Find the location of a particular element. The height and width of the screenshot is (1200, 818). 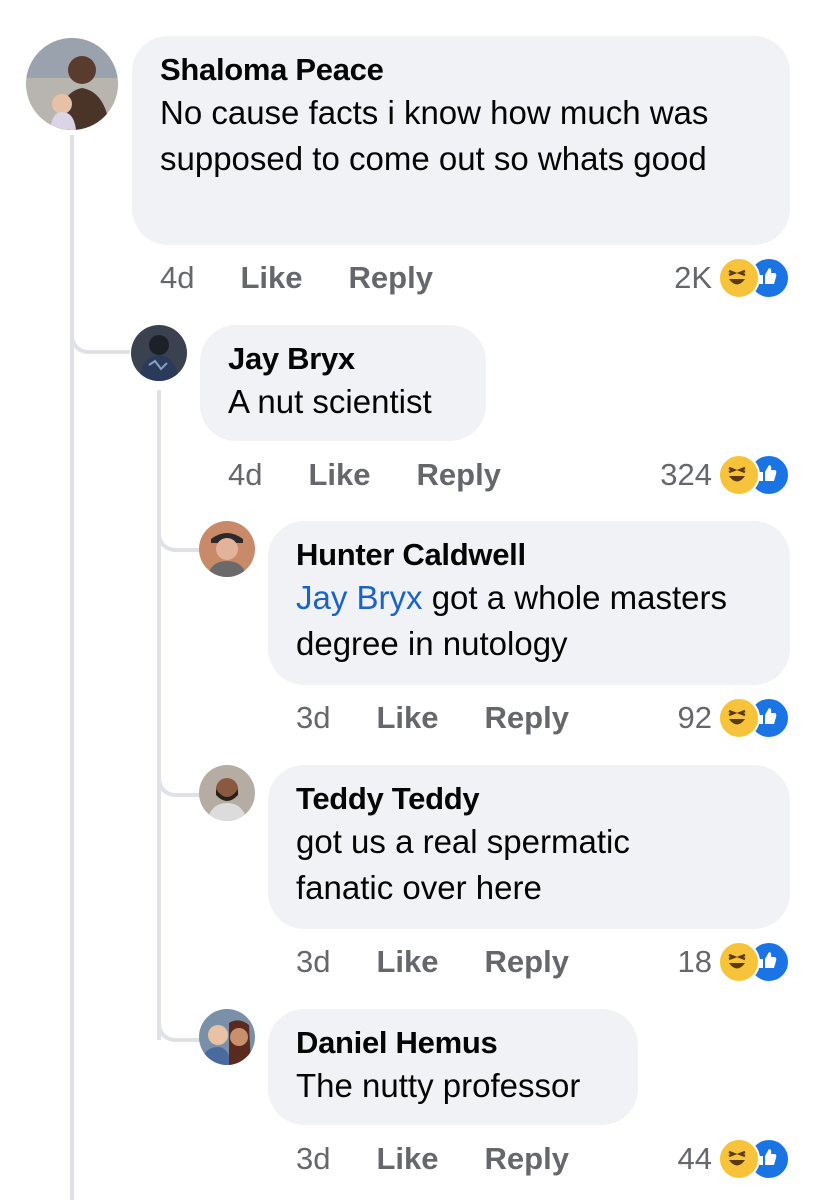

thread-line-nested is located at coordinates (159, 715).